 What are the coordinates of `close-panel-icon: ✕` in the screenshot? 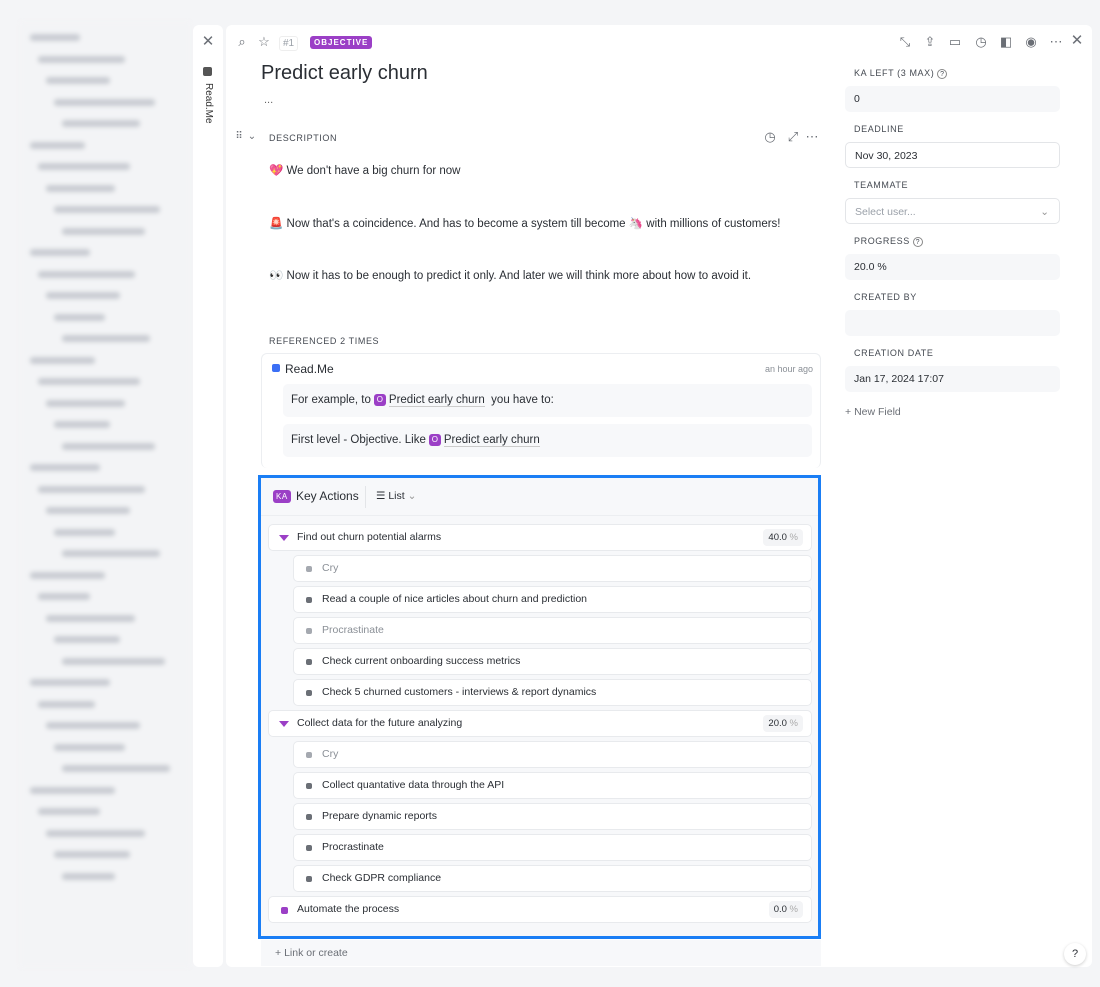 It's located at (1077, 40).